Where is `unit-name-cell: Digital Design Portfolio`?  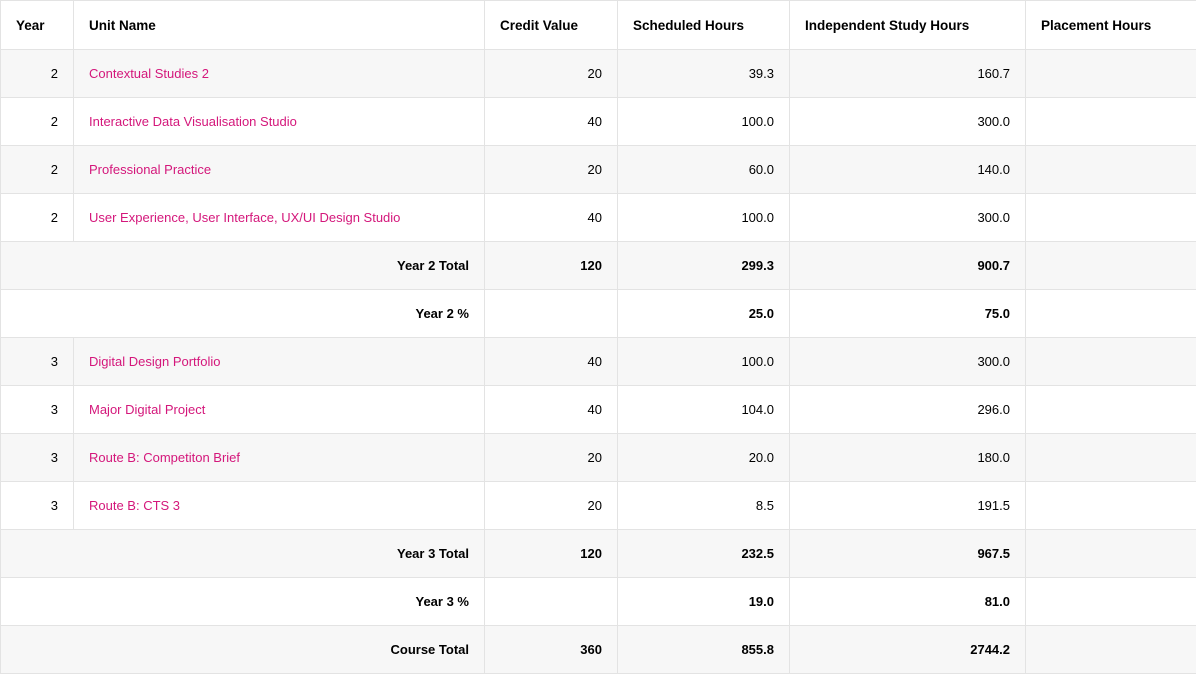
unit-name-cell: Digital Design Portfolio is located at coordinates (279, 361).